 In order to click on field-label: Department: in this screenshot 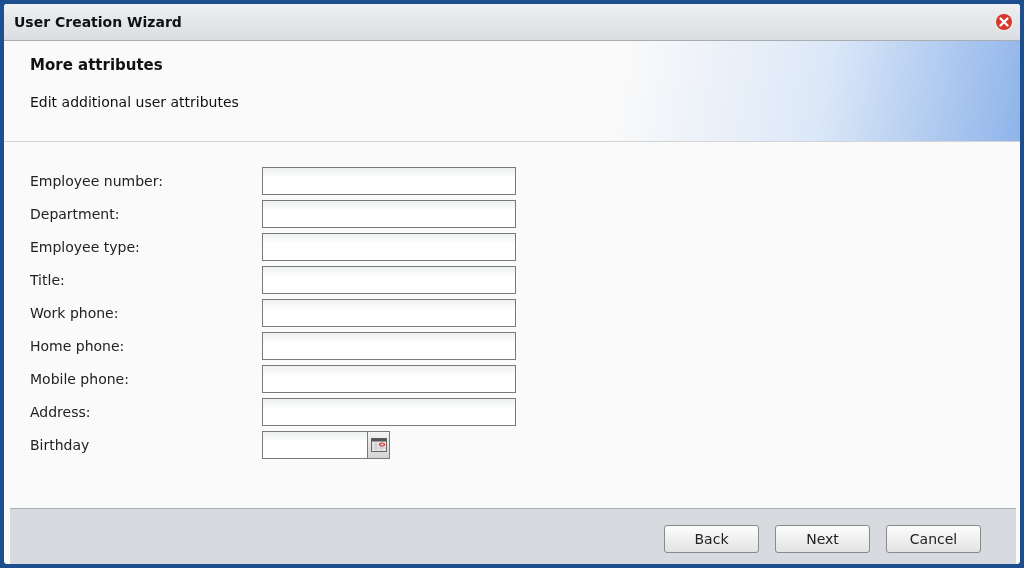, I will do `click(75, 213)`.